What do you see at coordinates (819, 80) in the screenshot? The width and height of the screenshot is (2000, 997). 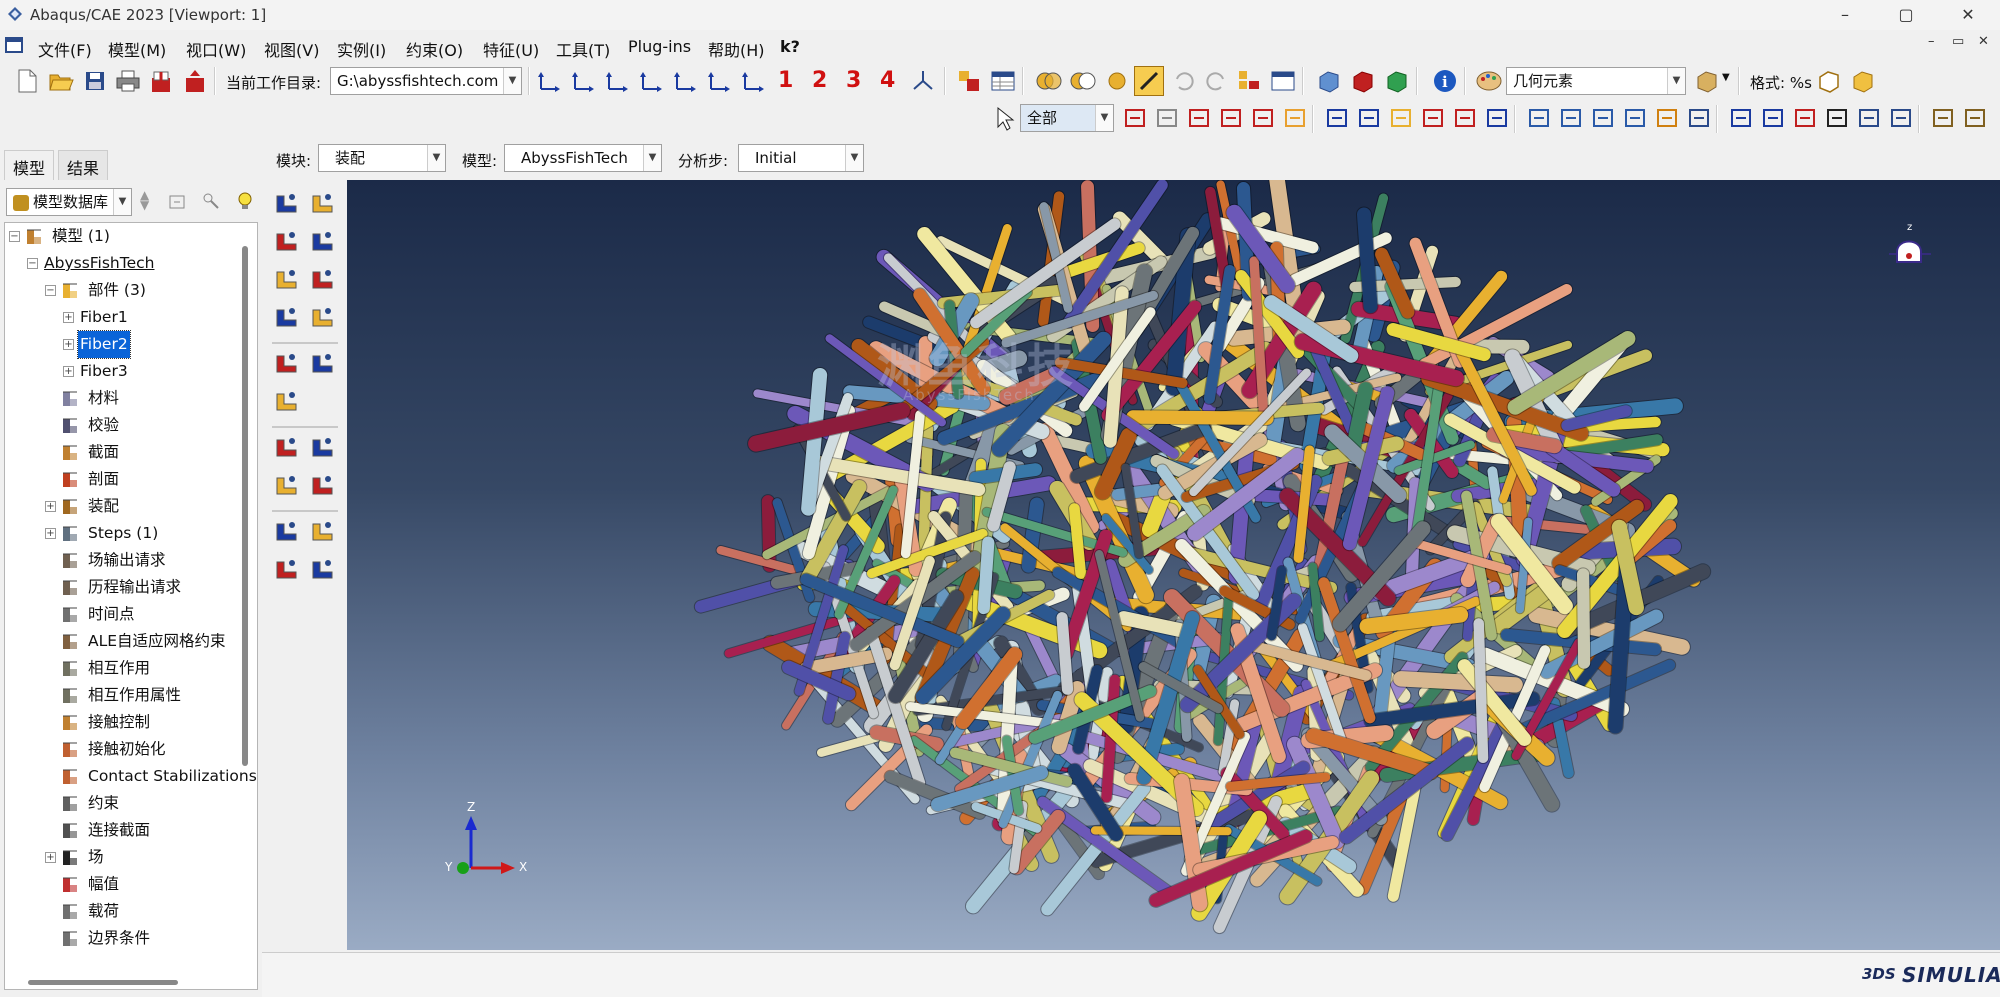 I see `view-2-button: 2` at bounding box center [819, 80].